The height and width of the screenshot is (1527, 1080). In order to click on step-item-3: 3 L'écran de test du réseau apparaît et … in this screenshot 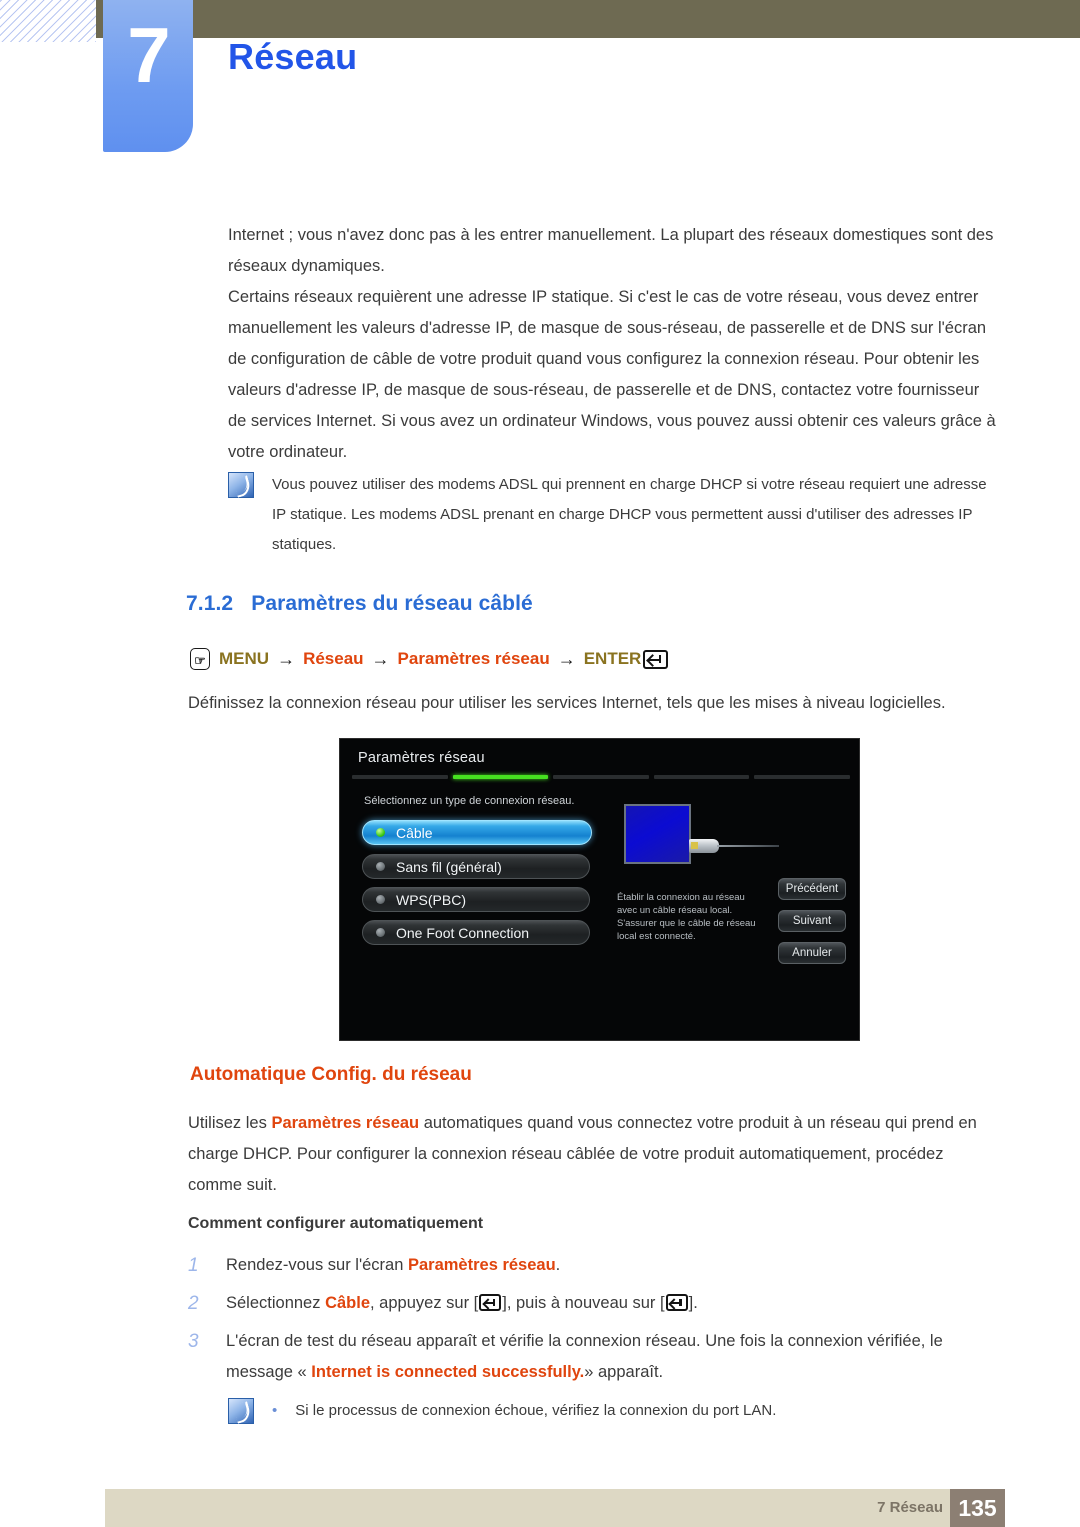, I will do `click(594, 1357)`.